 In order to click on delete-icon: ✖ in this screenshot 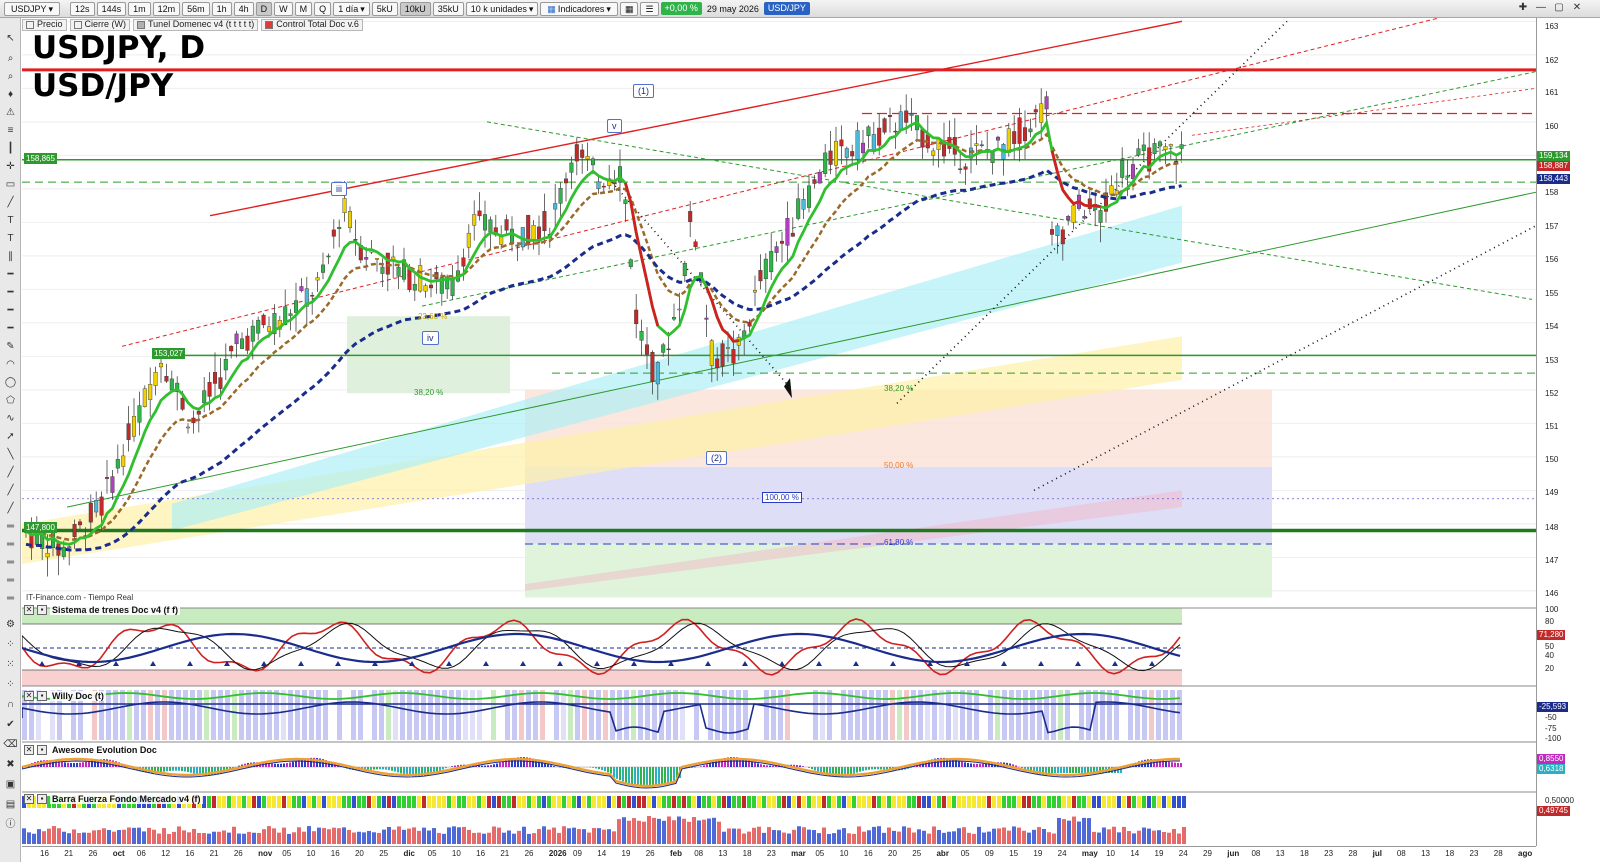, I will do `click(10, 765)`.